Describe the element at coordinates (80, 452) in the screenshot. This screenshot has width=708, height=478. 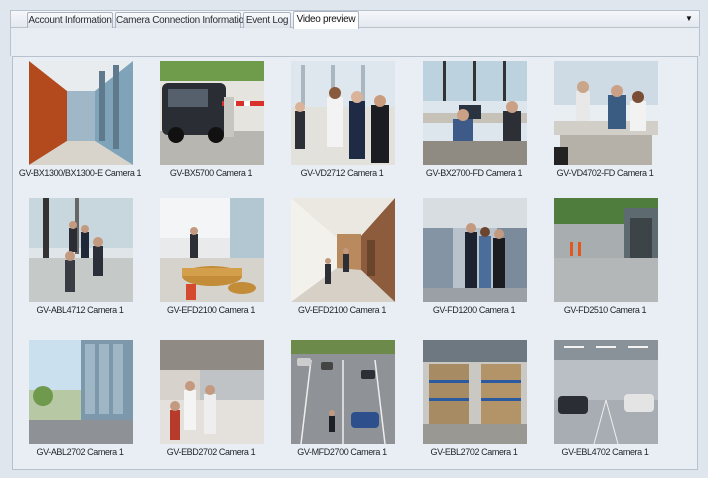
I see `camera-caption: GV-ABL2702 Camera 1` at that location.